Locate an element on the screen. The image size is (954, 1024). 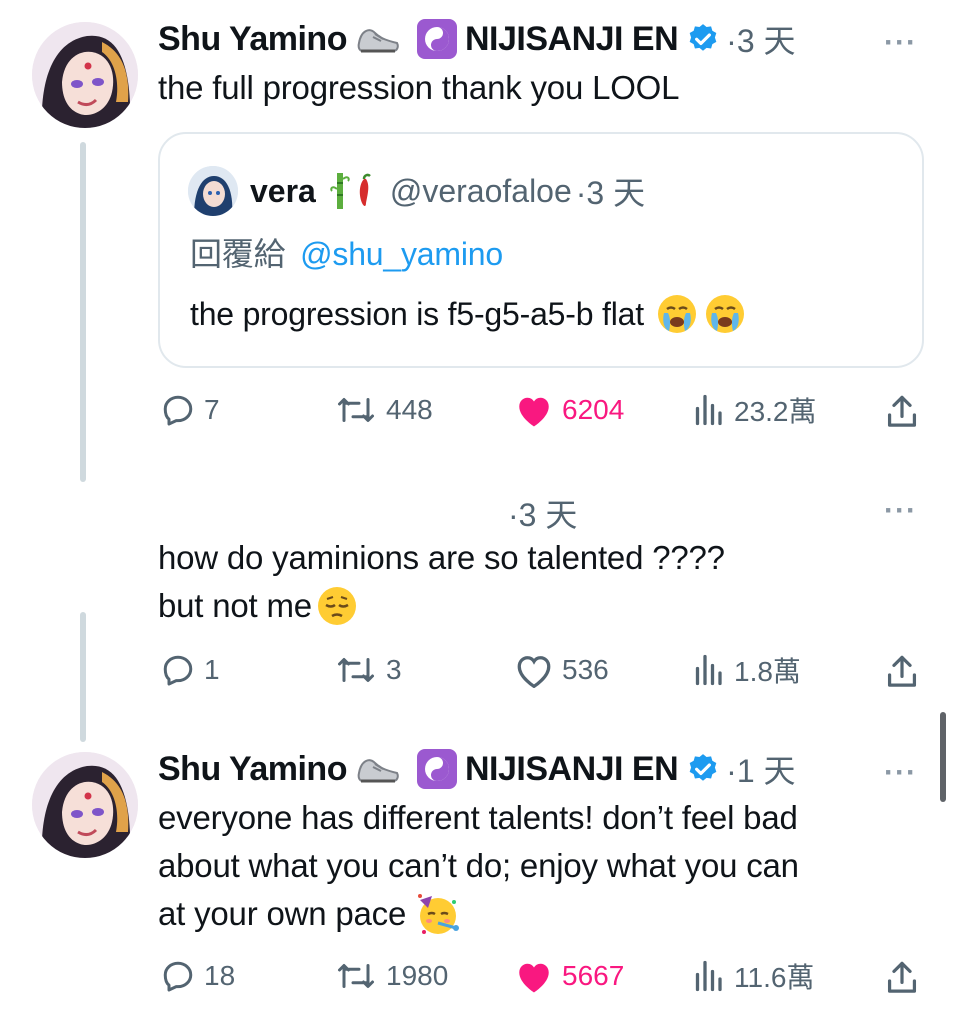
bamboo-emoji is located at coordinates (340, 191).